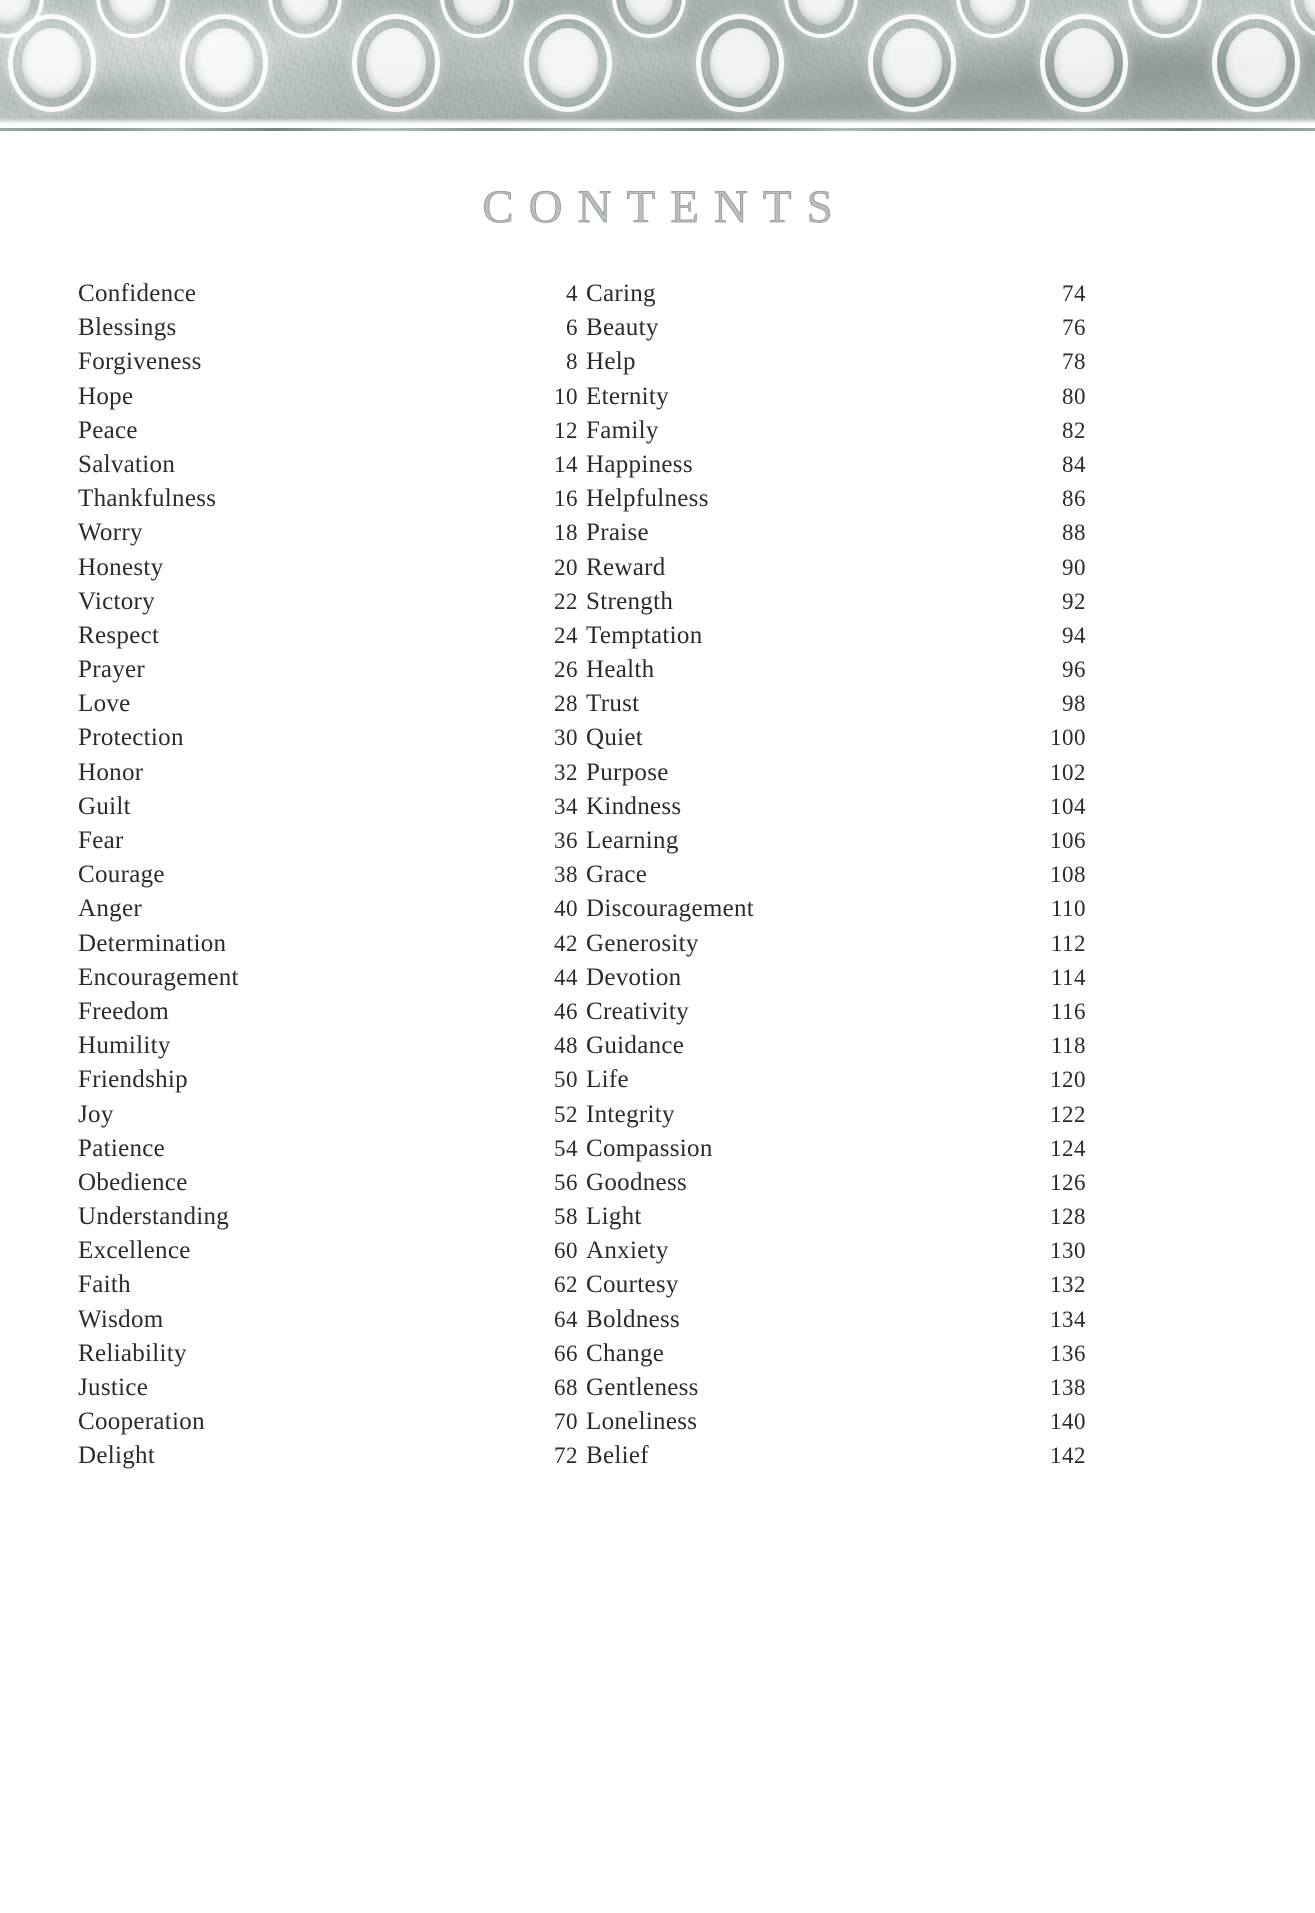  Describe the element at coordinates (836, 878) in the screenshot. I see `contents-entry: Grace 108` at that location.